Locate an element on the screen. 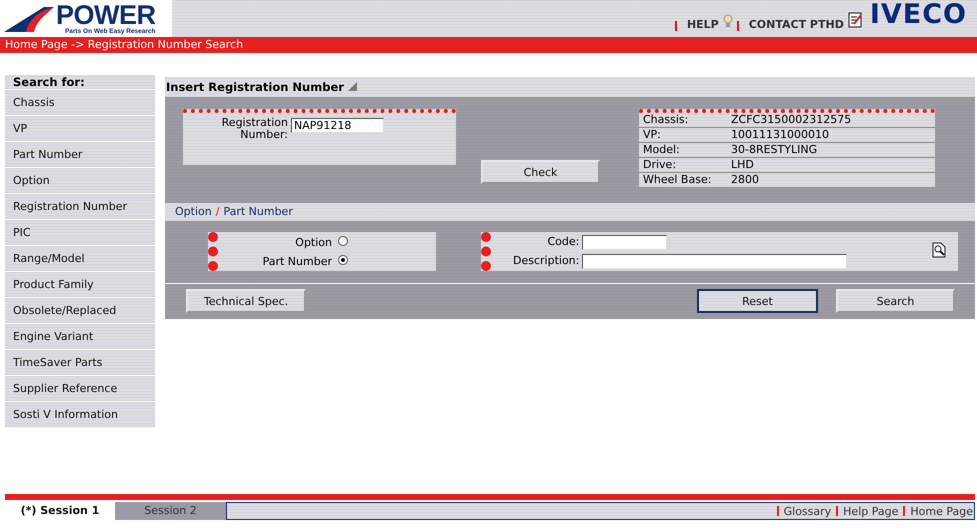  info-value: 10011131000010 is located at coordinates (780, 135).